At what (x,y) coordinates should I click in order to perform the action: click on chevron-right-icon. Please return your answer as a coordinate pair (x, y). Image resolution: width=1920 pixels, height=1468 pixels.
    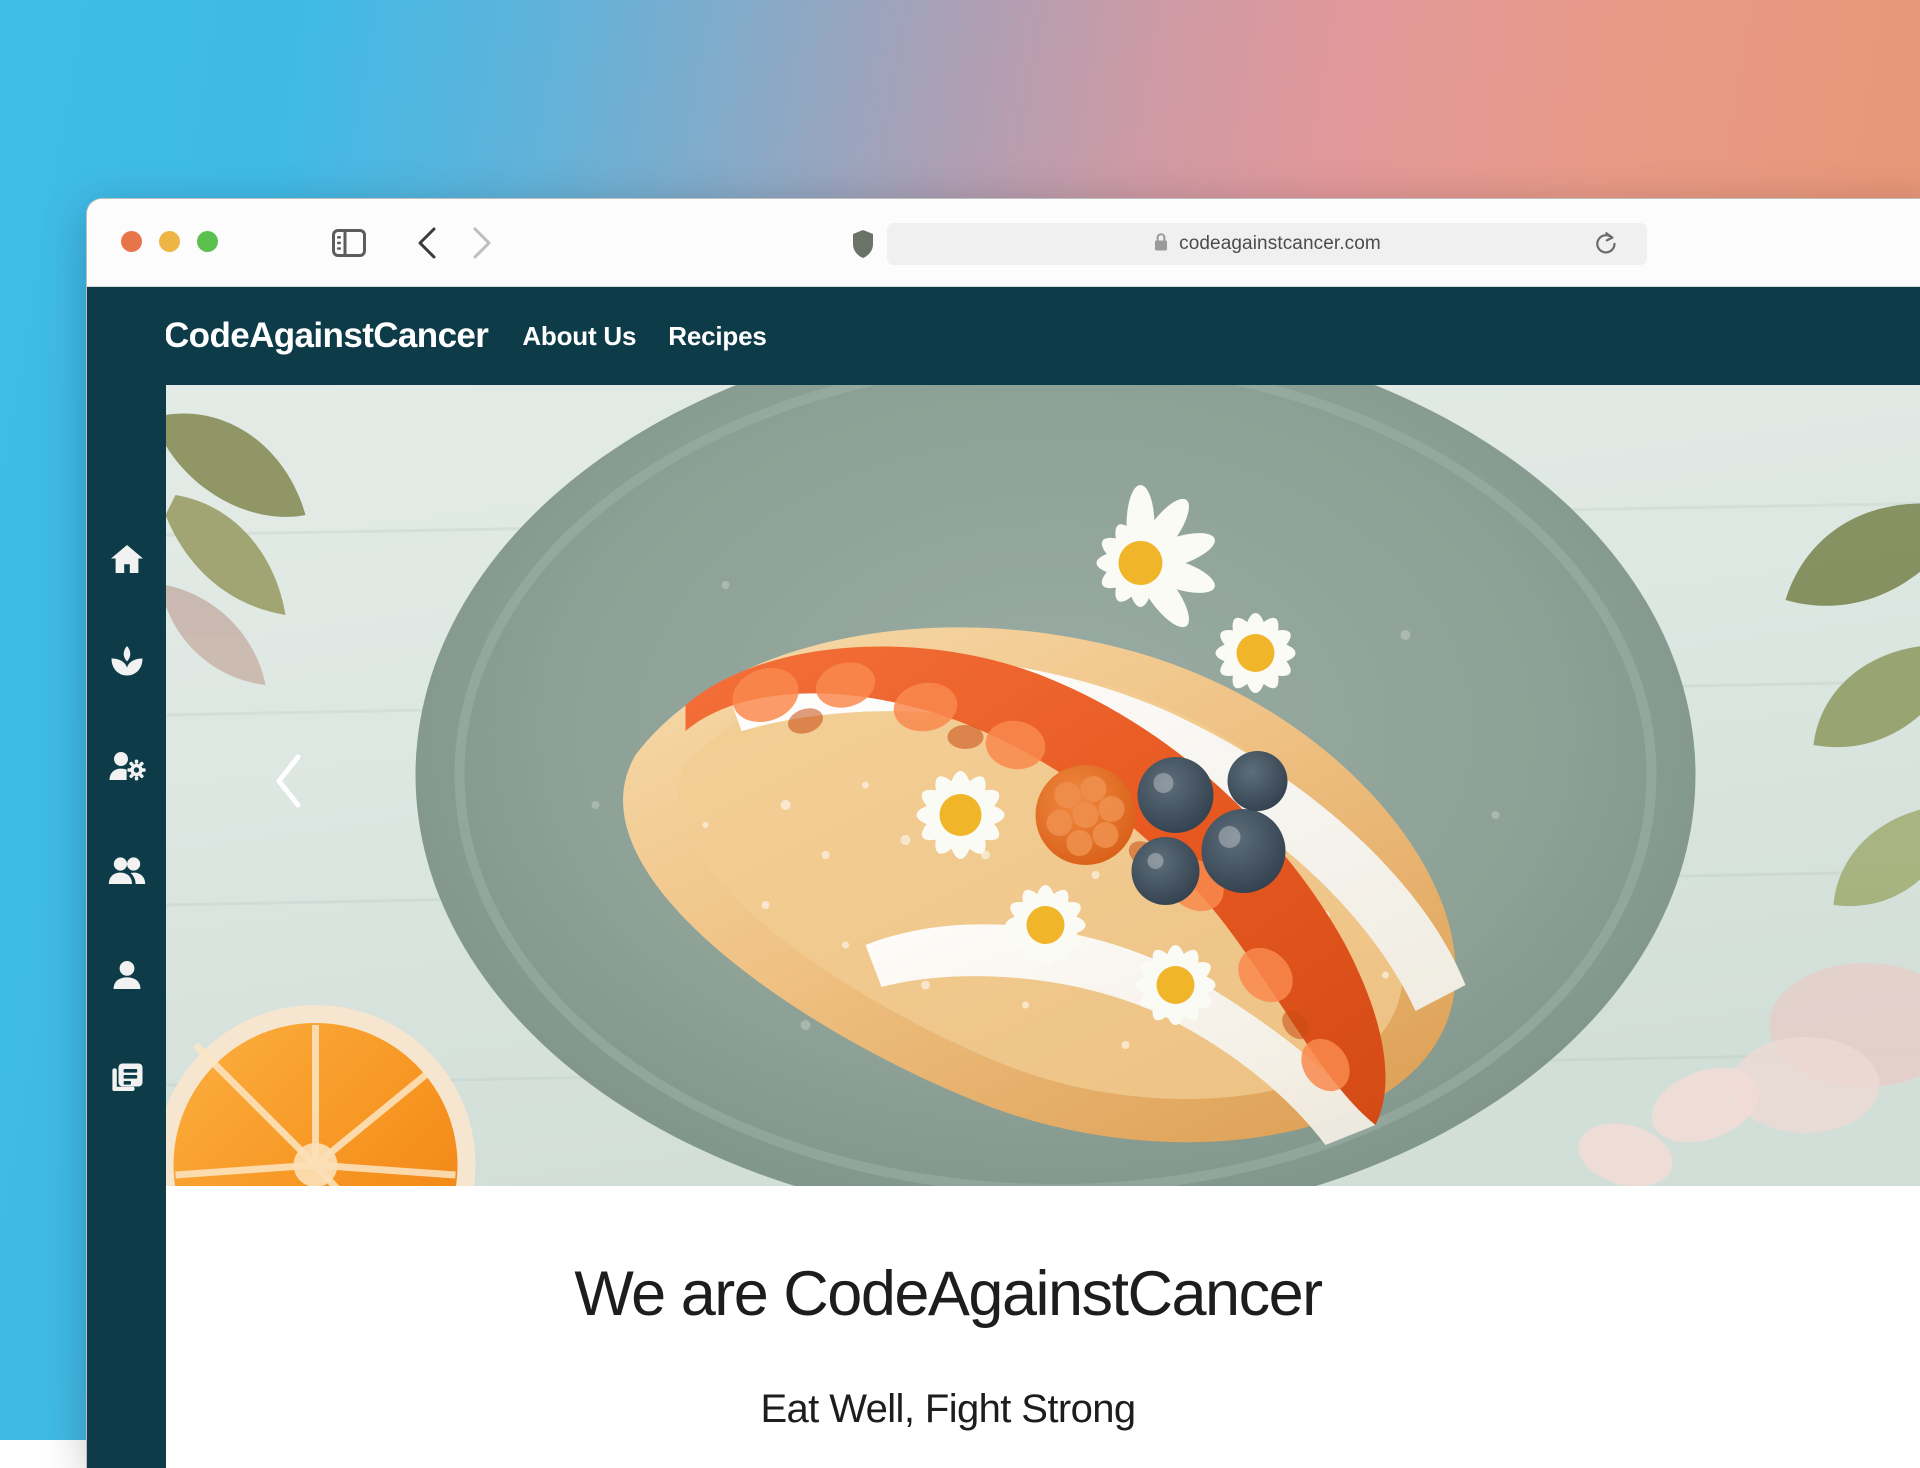
    Looking at the image, I should click on (482, 243).